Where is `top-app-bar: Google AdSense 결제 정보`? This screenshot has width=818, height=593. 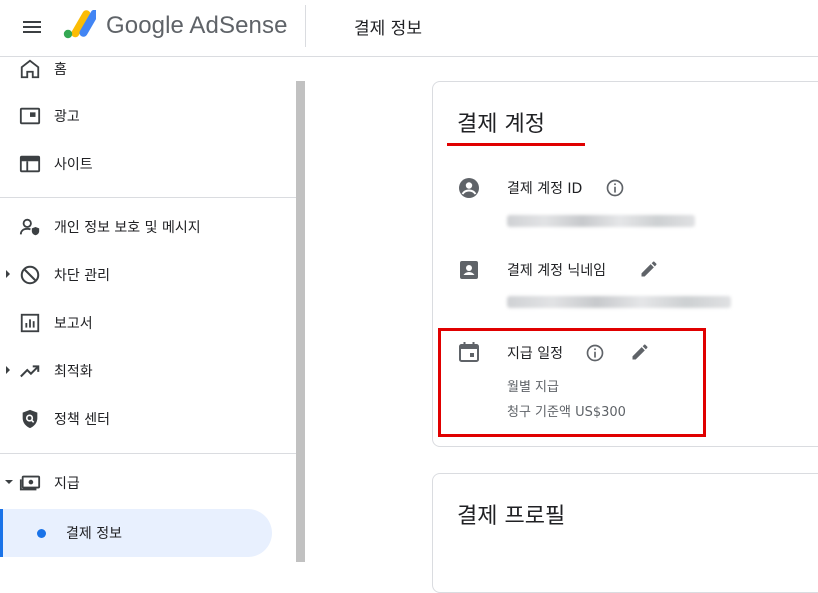 top-app-bar: Google AdSense 결제 정보 is located at coordinates (409, 28).